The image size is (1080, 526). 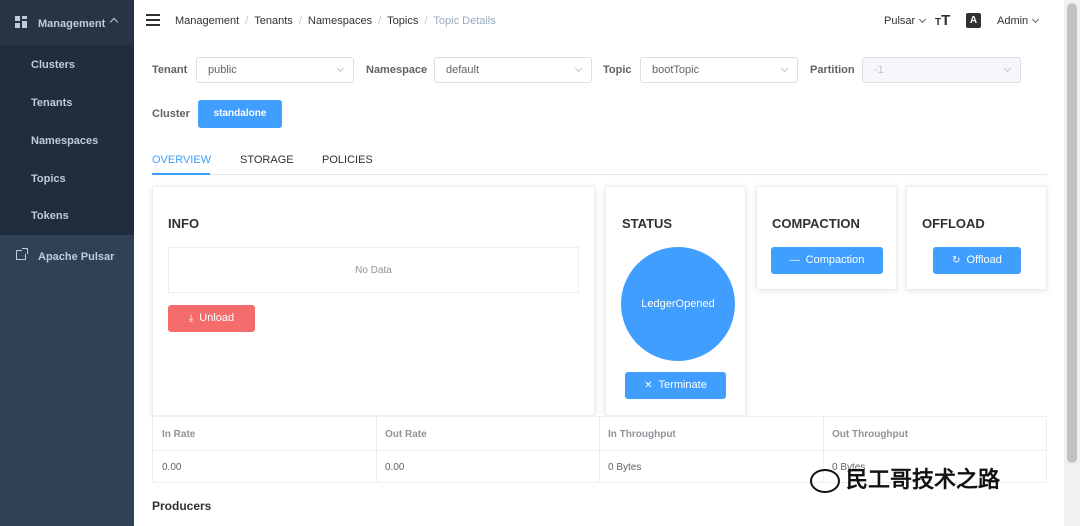 What do you see at coordinates (464, 21) in the screenshot?
I see `breadcrumb-current: Topic Details` at bounding box center [464, 21].